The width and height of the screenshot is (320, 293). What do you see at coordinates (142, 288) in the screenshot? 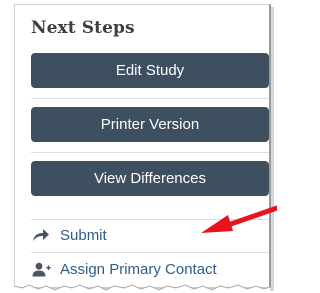
I see `torn-edge` at bounding box center [142, 288].